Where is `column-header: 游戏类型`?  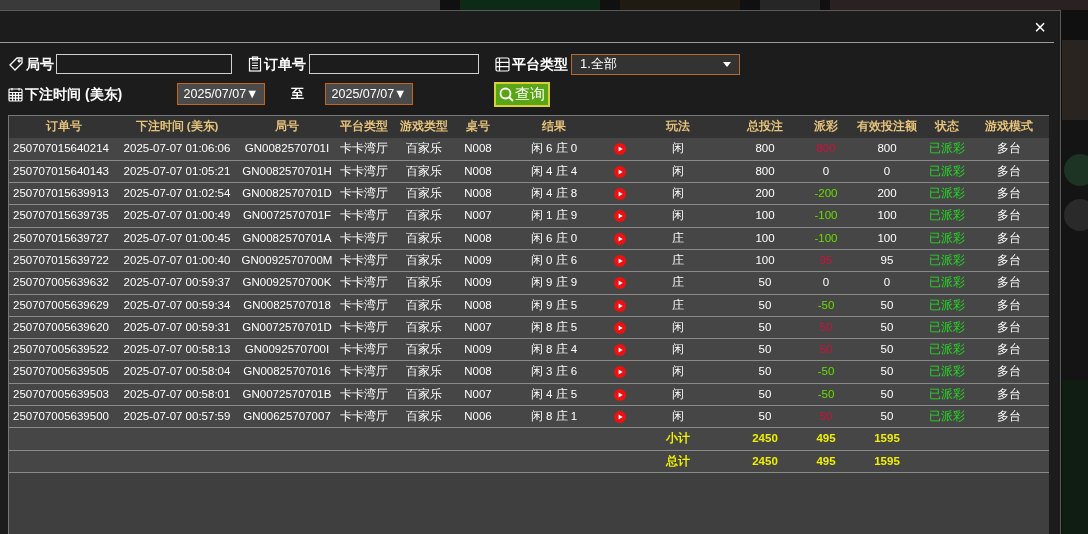
column-header: 游戏类型 is located at coordinates (424, 127).